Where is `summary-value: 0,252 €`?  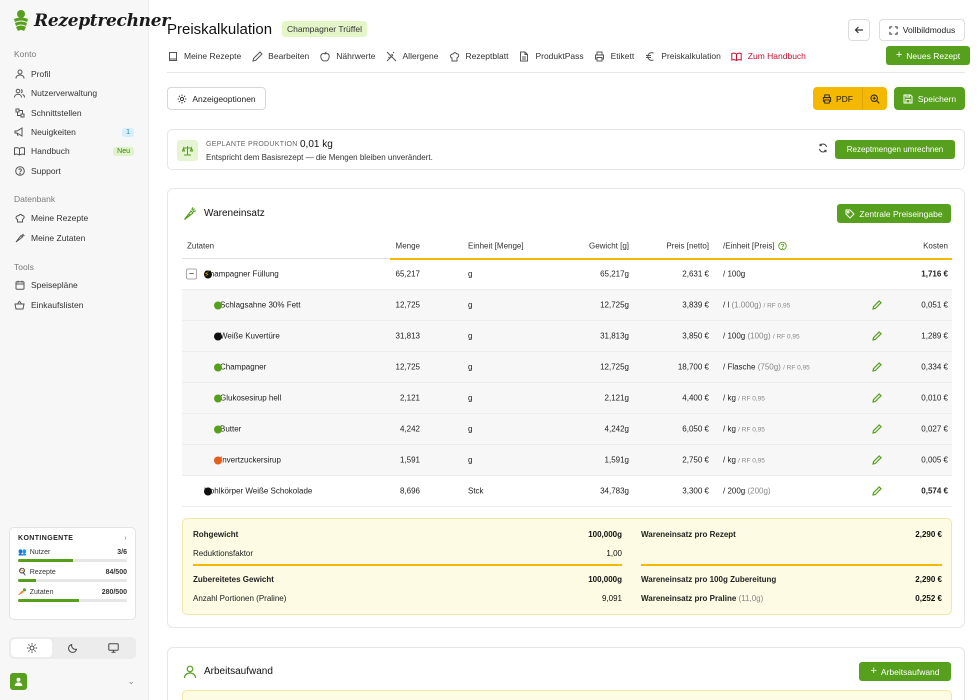 summary-value: 0,252 € is located at coordinates (928, 598).